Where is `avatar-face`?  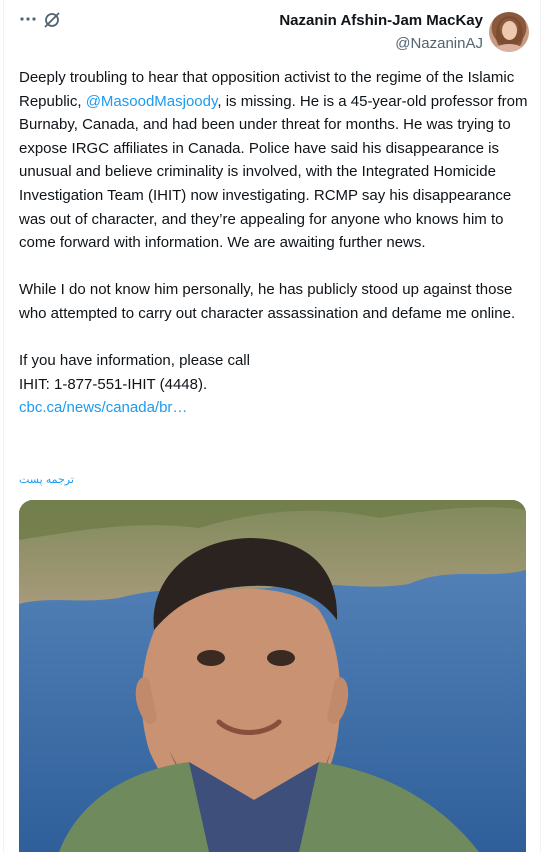
avatar-face is located at coordinates (509, 30).